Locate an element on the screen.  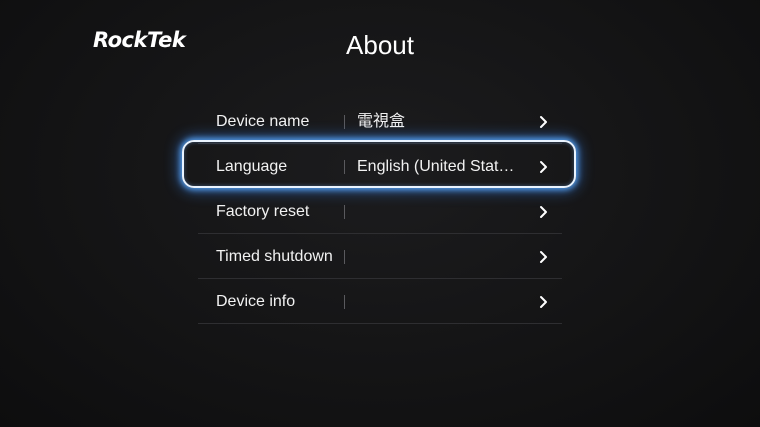
setting-label: Device name is located at coordinates (263, 121).